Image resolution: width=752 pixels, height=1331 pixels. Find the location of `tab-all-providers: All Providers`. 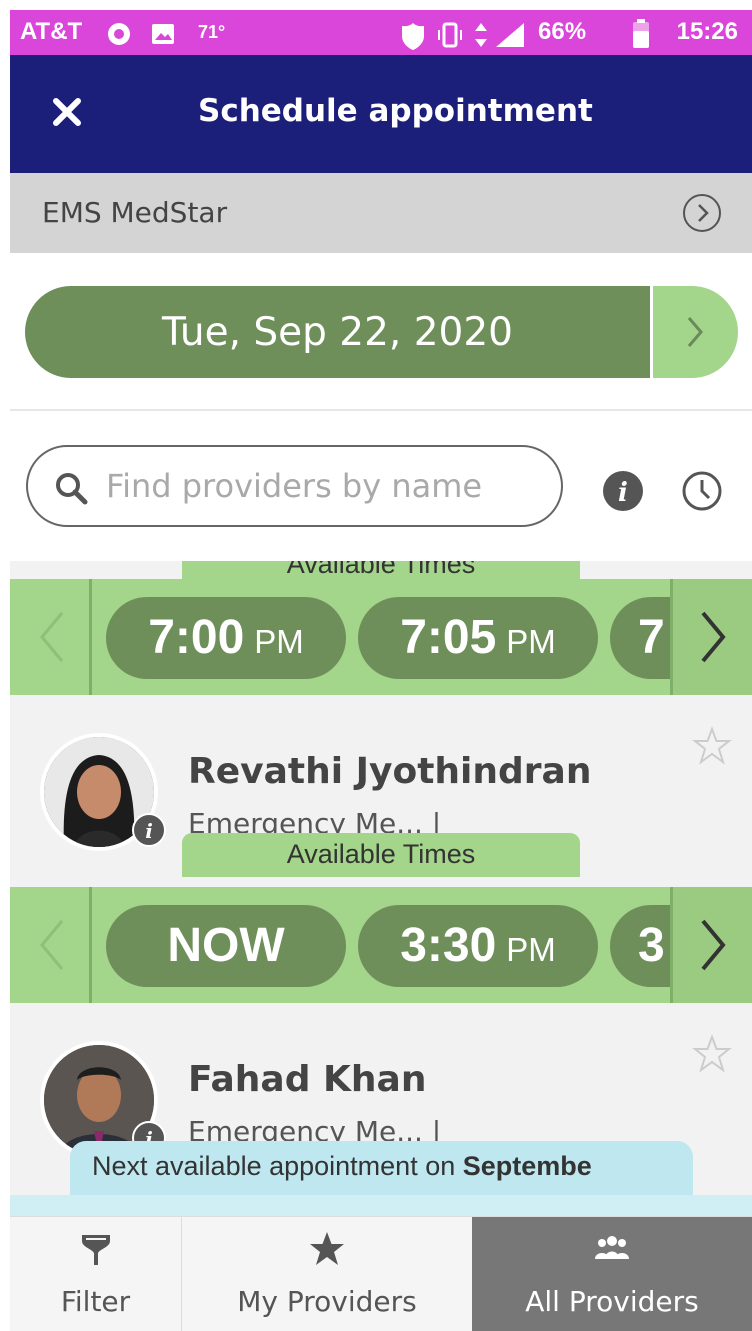

tab-all-providers: All Providers is located at coordinates (612, 1274).